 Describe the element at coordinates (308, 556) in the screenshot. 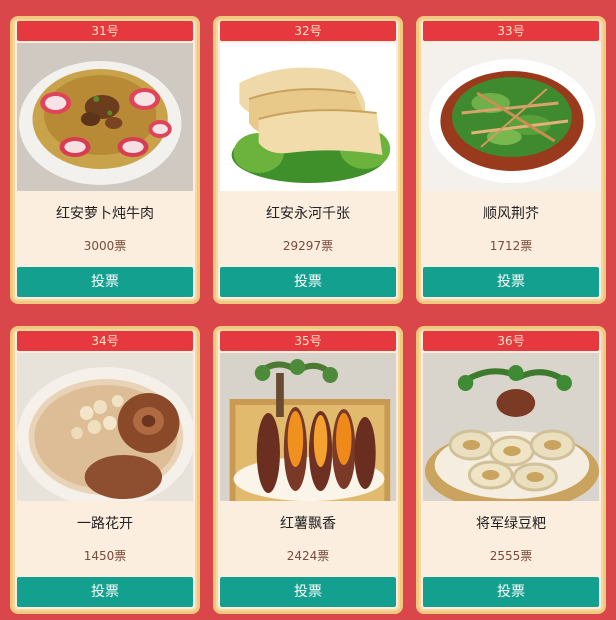

I see `vote-count: 2424票` at that location.